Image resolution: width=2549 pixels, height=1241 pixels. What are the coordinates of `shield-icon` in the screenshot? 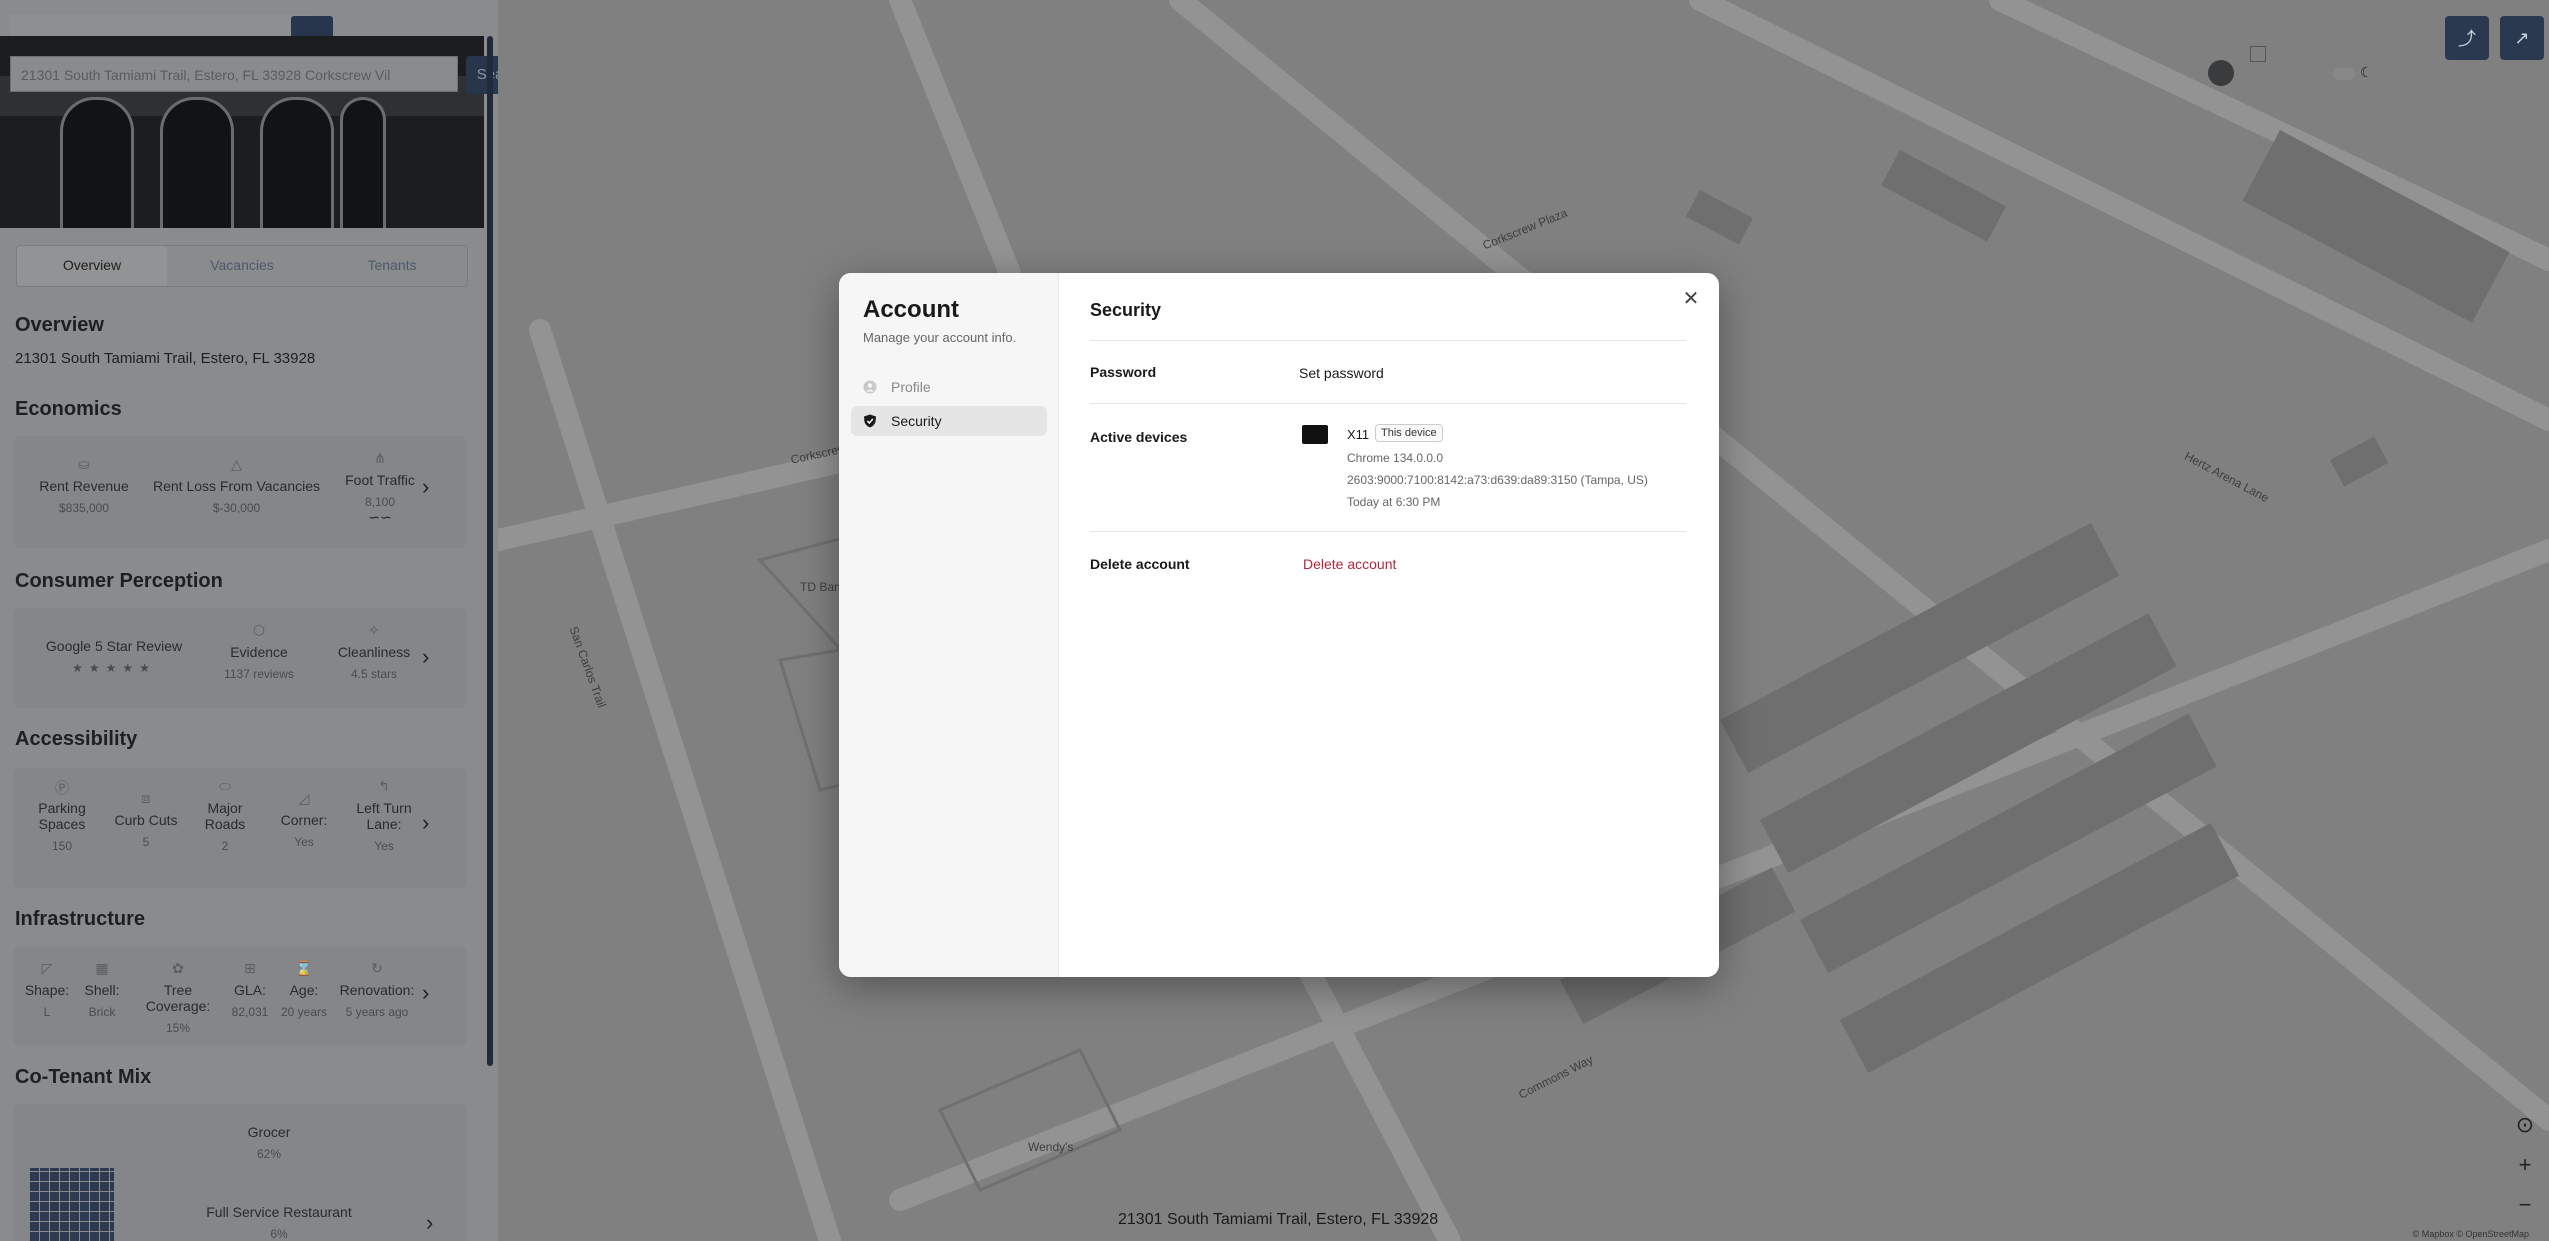 It's located at (870, 421).